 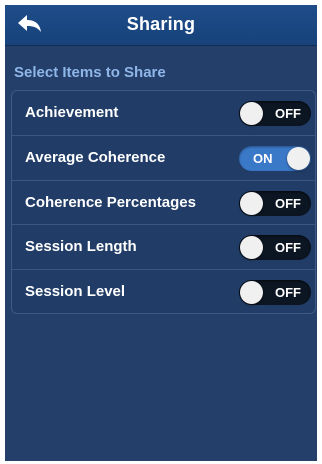 I want to click on list-item-average-coherence: Average Coherence ON, so click(x=163, y=158).